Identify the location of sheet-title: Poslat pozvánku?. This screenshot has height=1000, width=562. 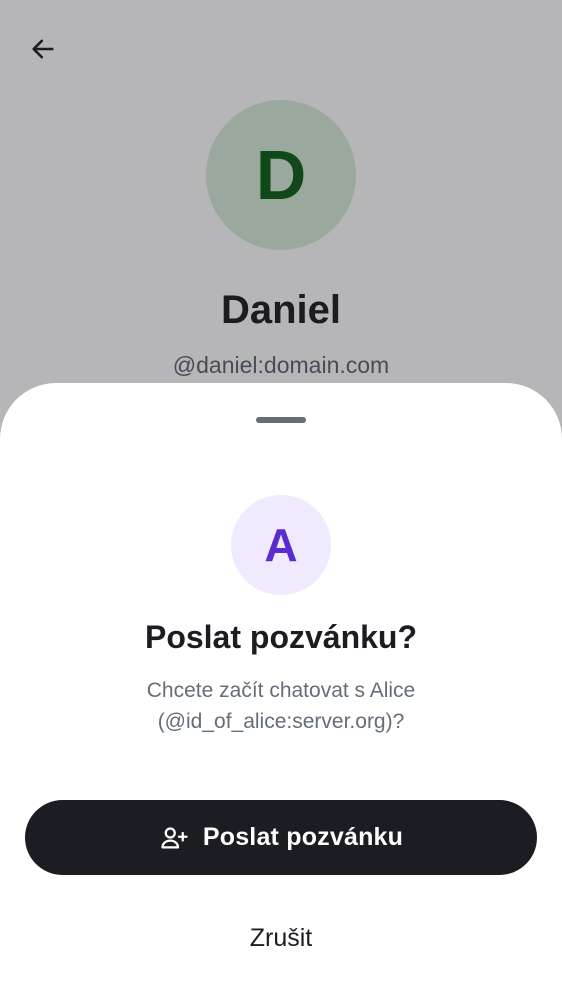
(281, 637).